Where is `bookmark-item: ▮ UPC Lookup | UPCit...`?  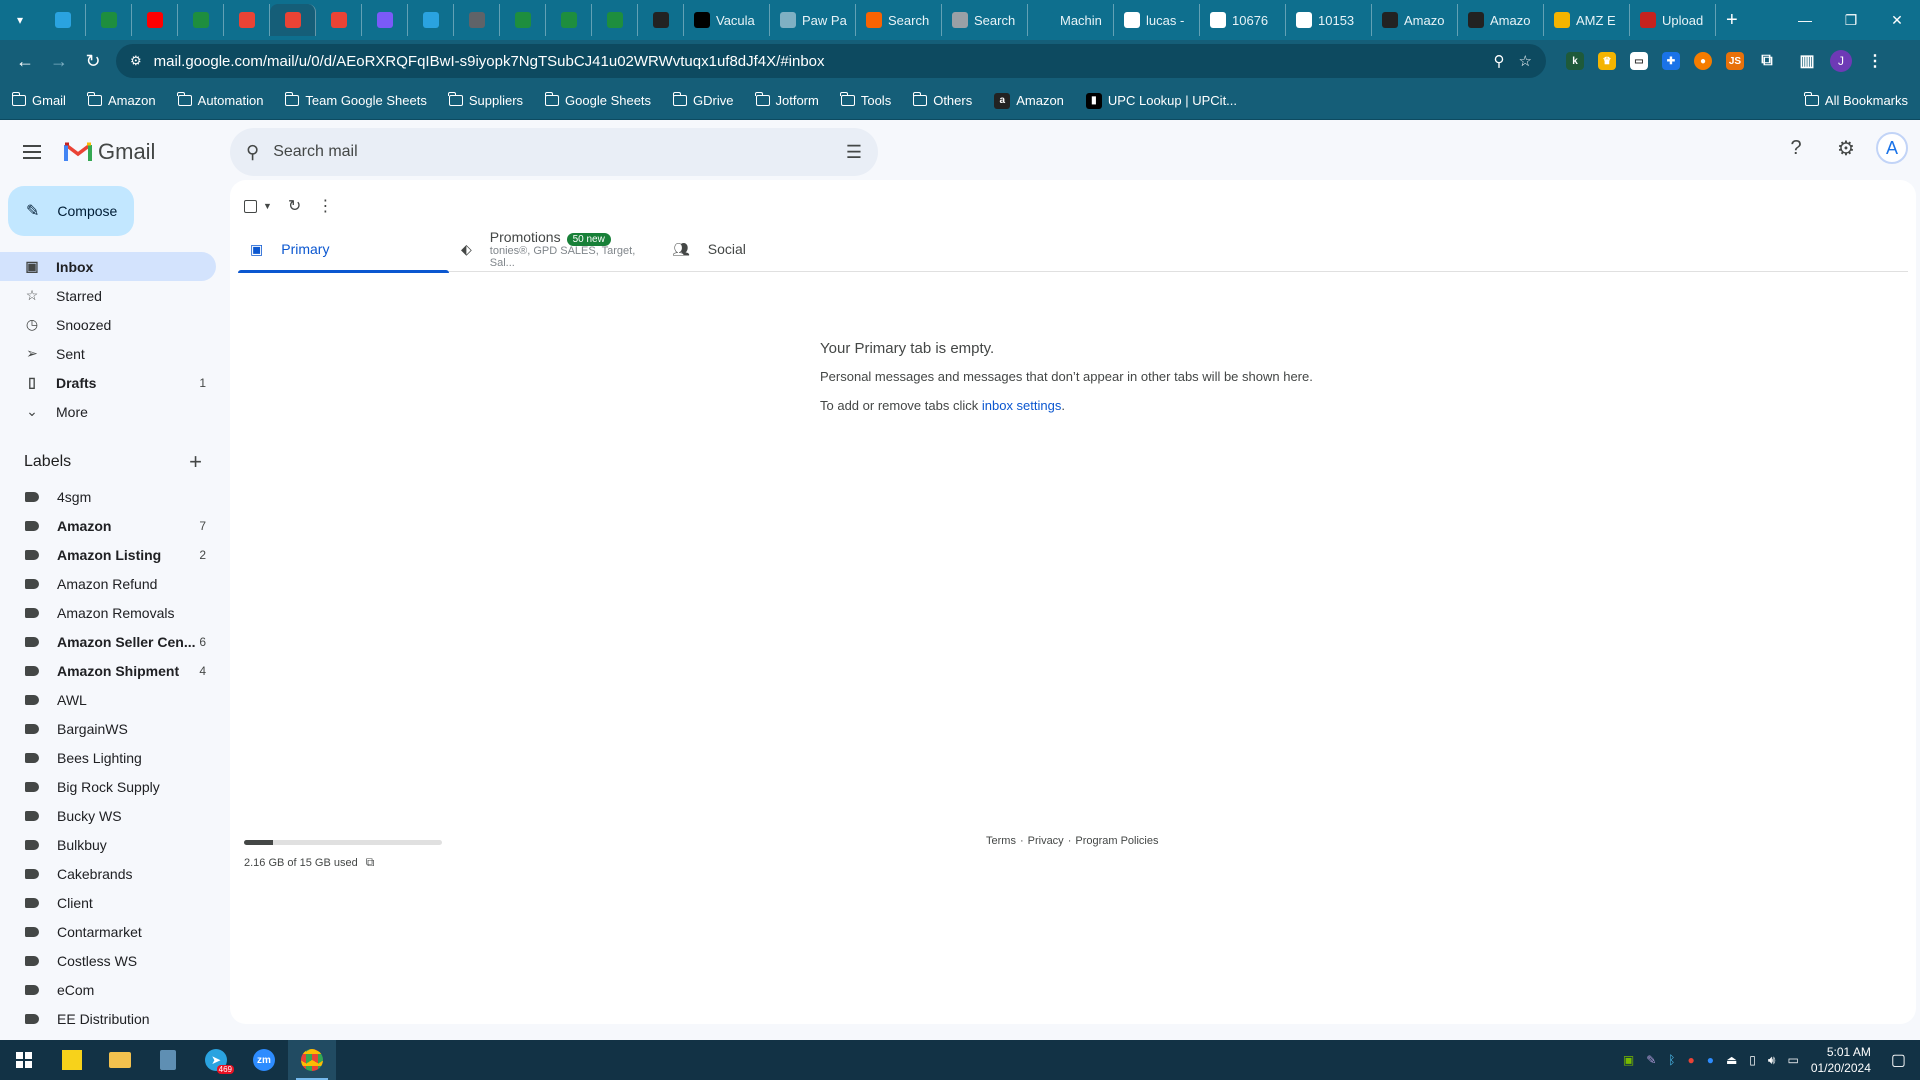 bookmark-item: ▮ UPC Lookup | UPCit... is located at coordinates (1161, 100).